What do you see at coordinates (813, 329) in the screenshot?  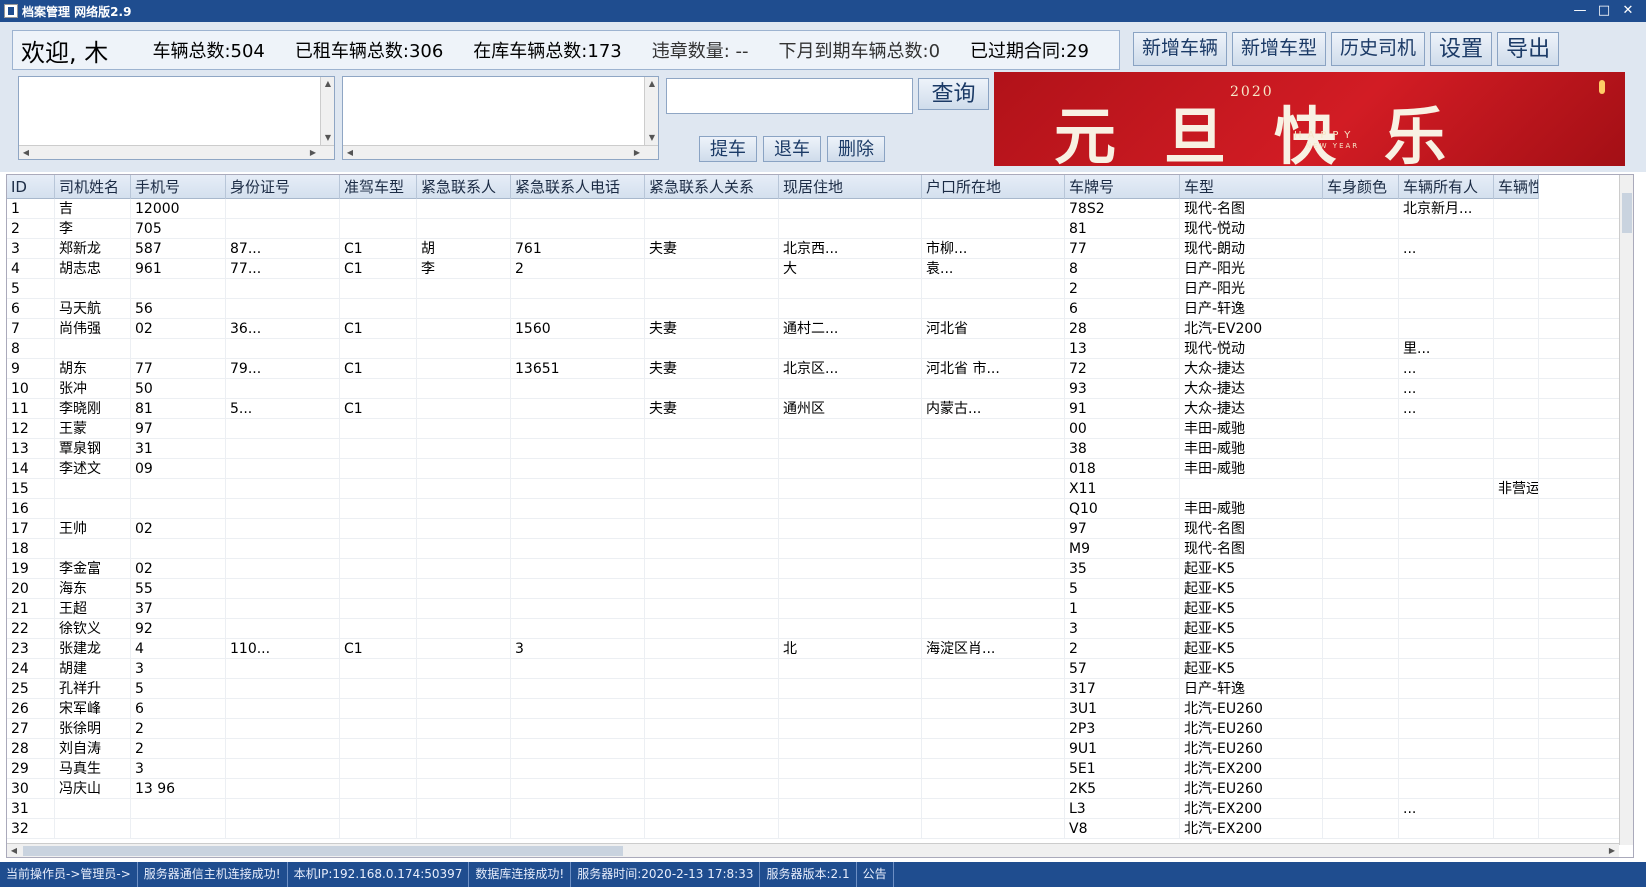 I see `table-row: 7 尚伟强 02 36... C1 1560 夫妻 通村二... 河北省 28 北汽-EV200` at bounding box center [813, 329].